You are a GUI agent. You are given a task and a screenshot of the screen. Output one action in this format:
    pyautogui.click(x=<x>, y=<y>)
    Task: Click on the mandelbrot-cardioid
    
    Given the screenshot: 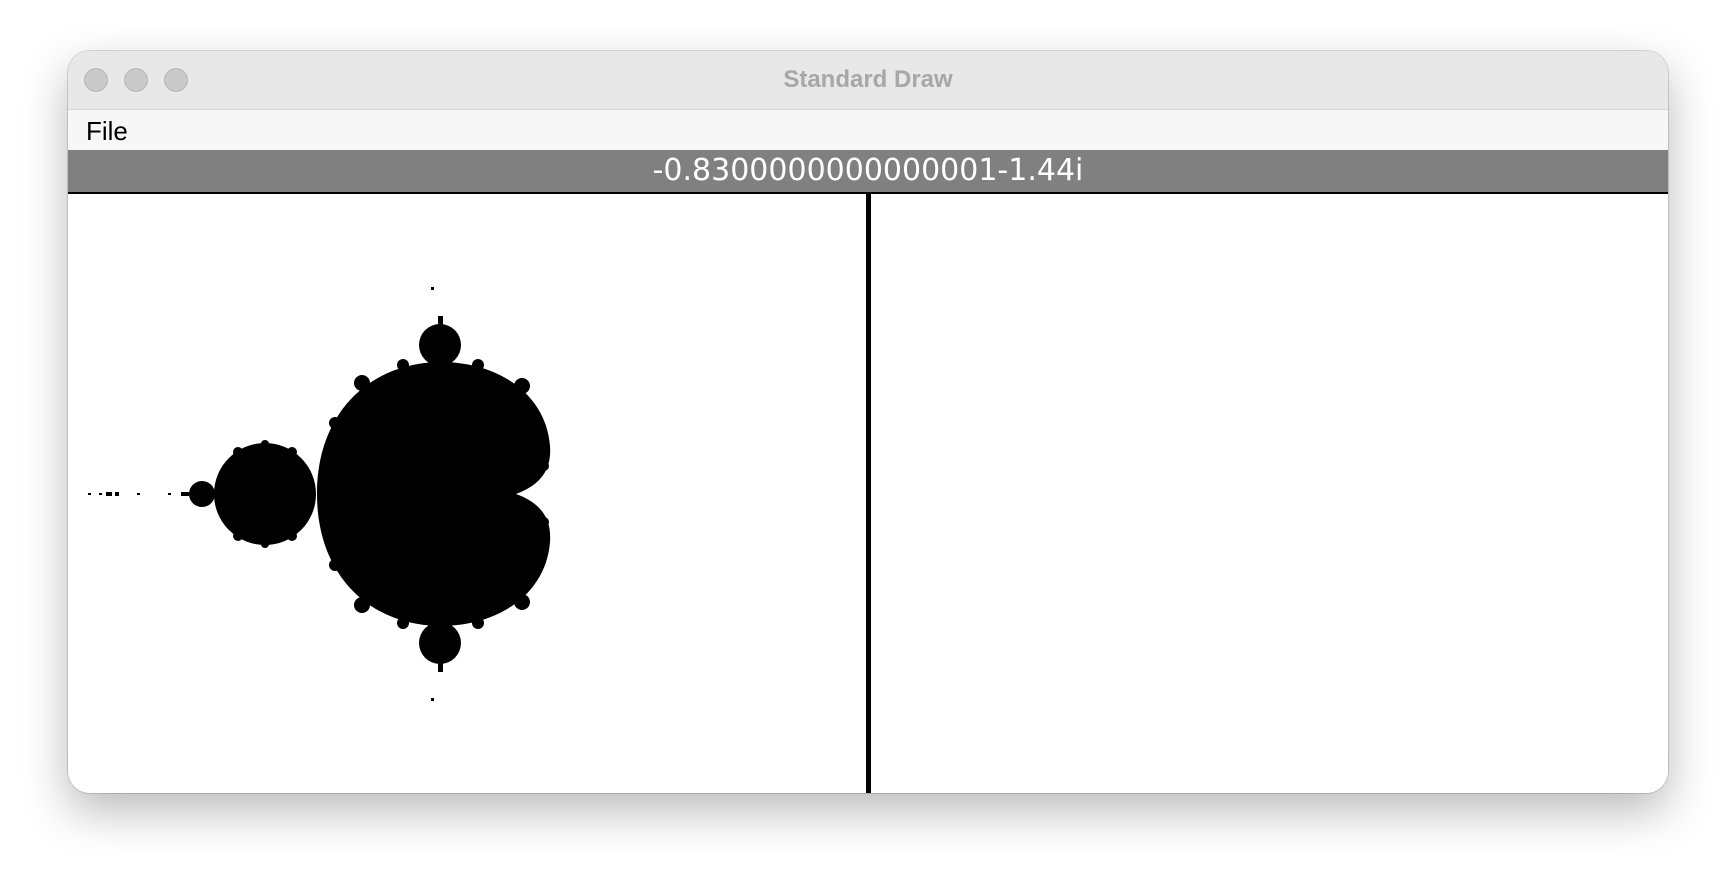 What is the action you would take?
    pyautogui.click(x=434, y=494)
    